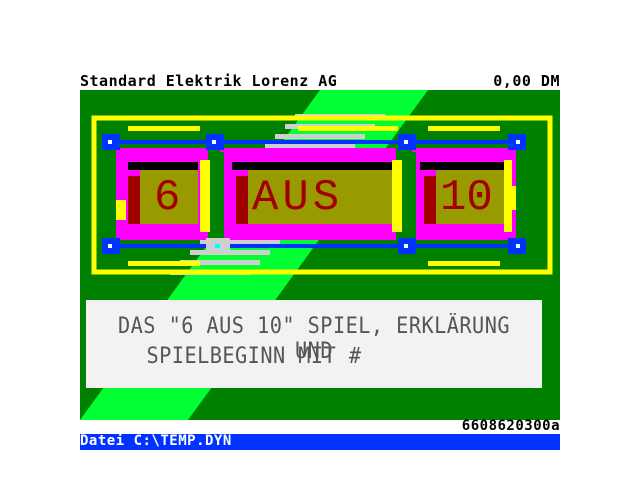 This screenshot has width=640, height=480. Describe the element at coordinates (254, 356) in the screenshot. I see `message-line-2: SPIELBEGINN MIT #` at that location.